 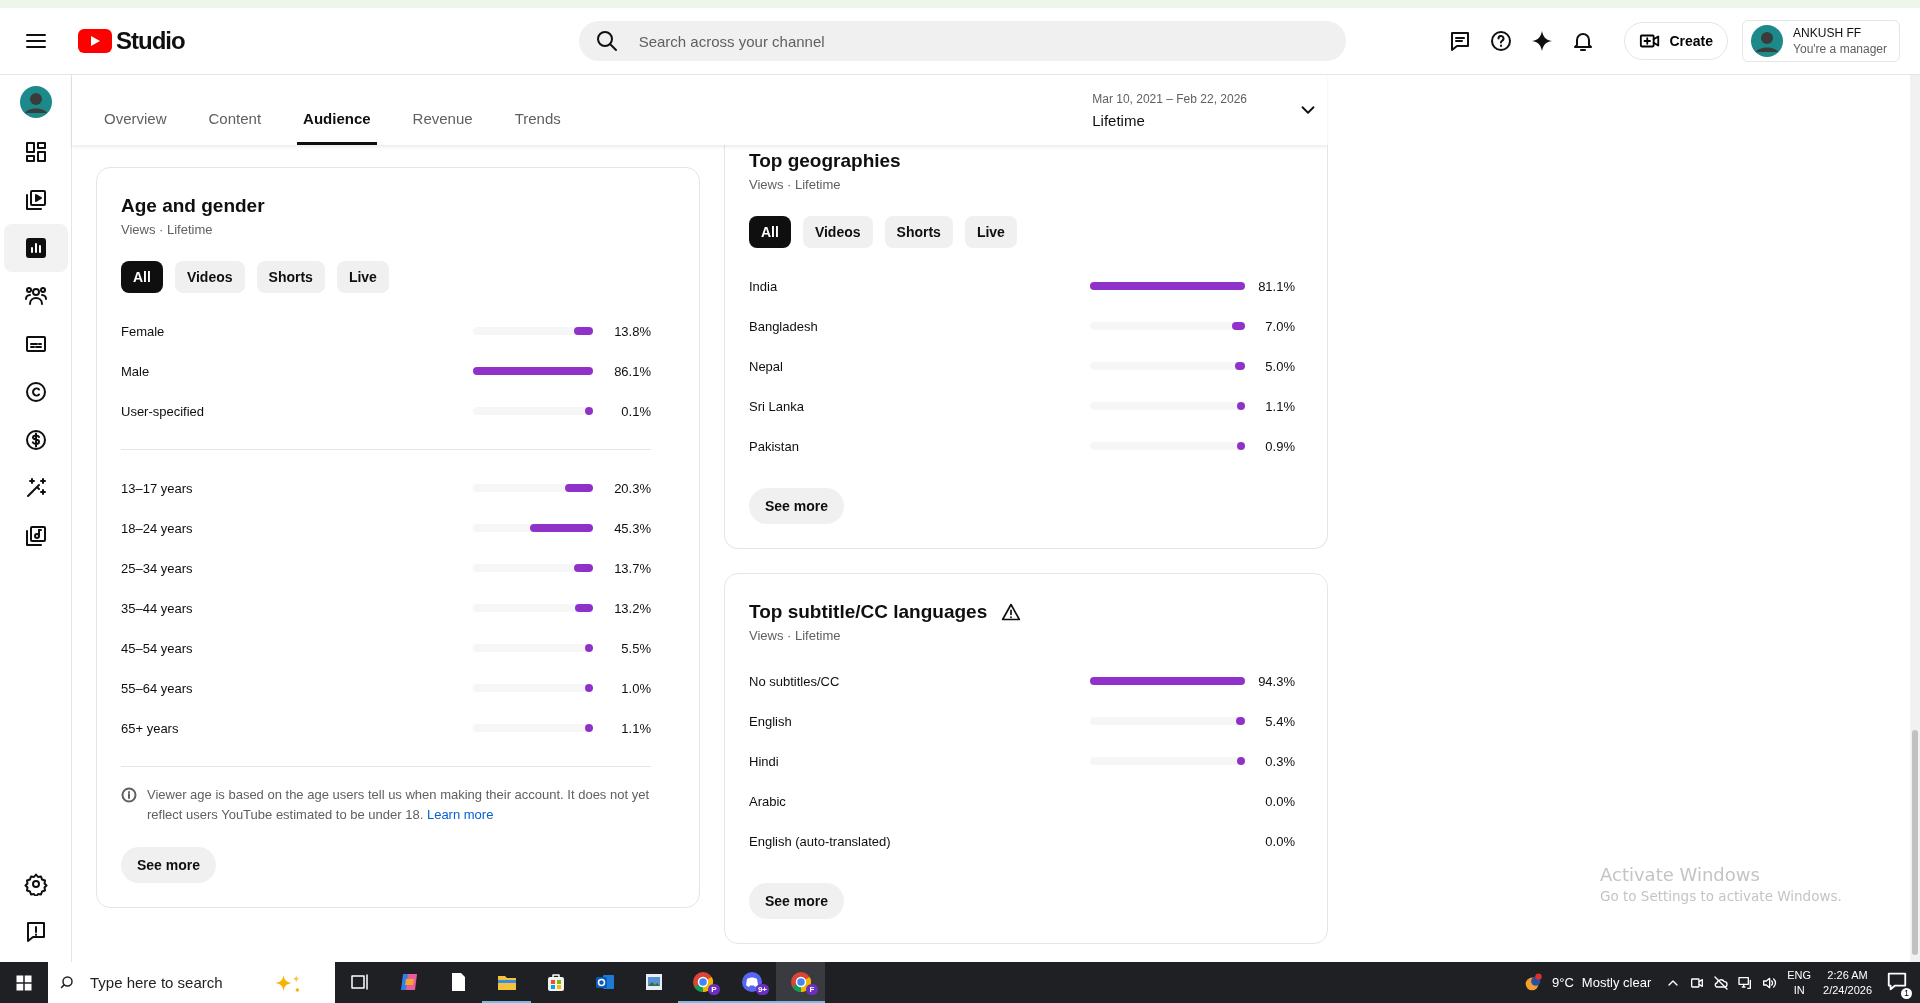 What do you see at coordinates (1799, 990) in the screenshot?
I see `language-region: IN` at bounding box center [1799, 990].